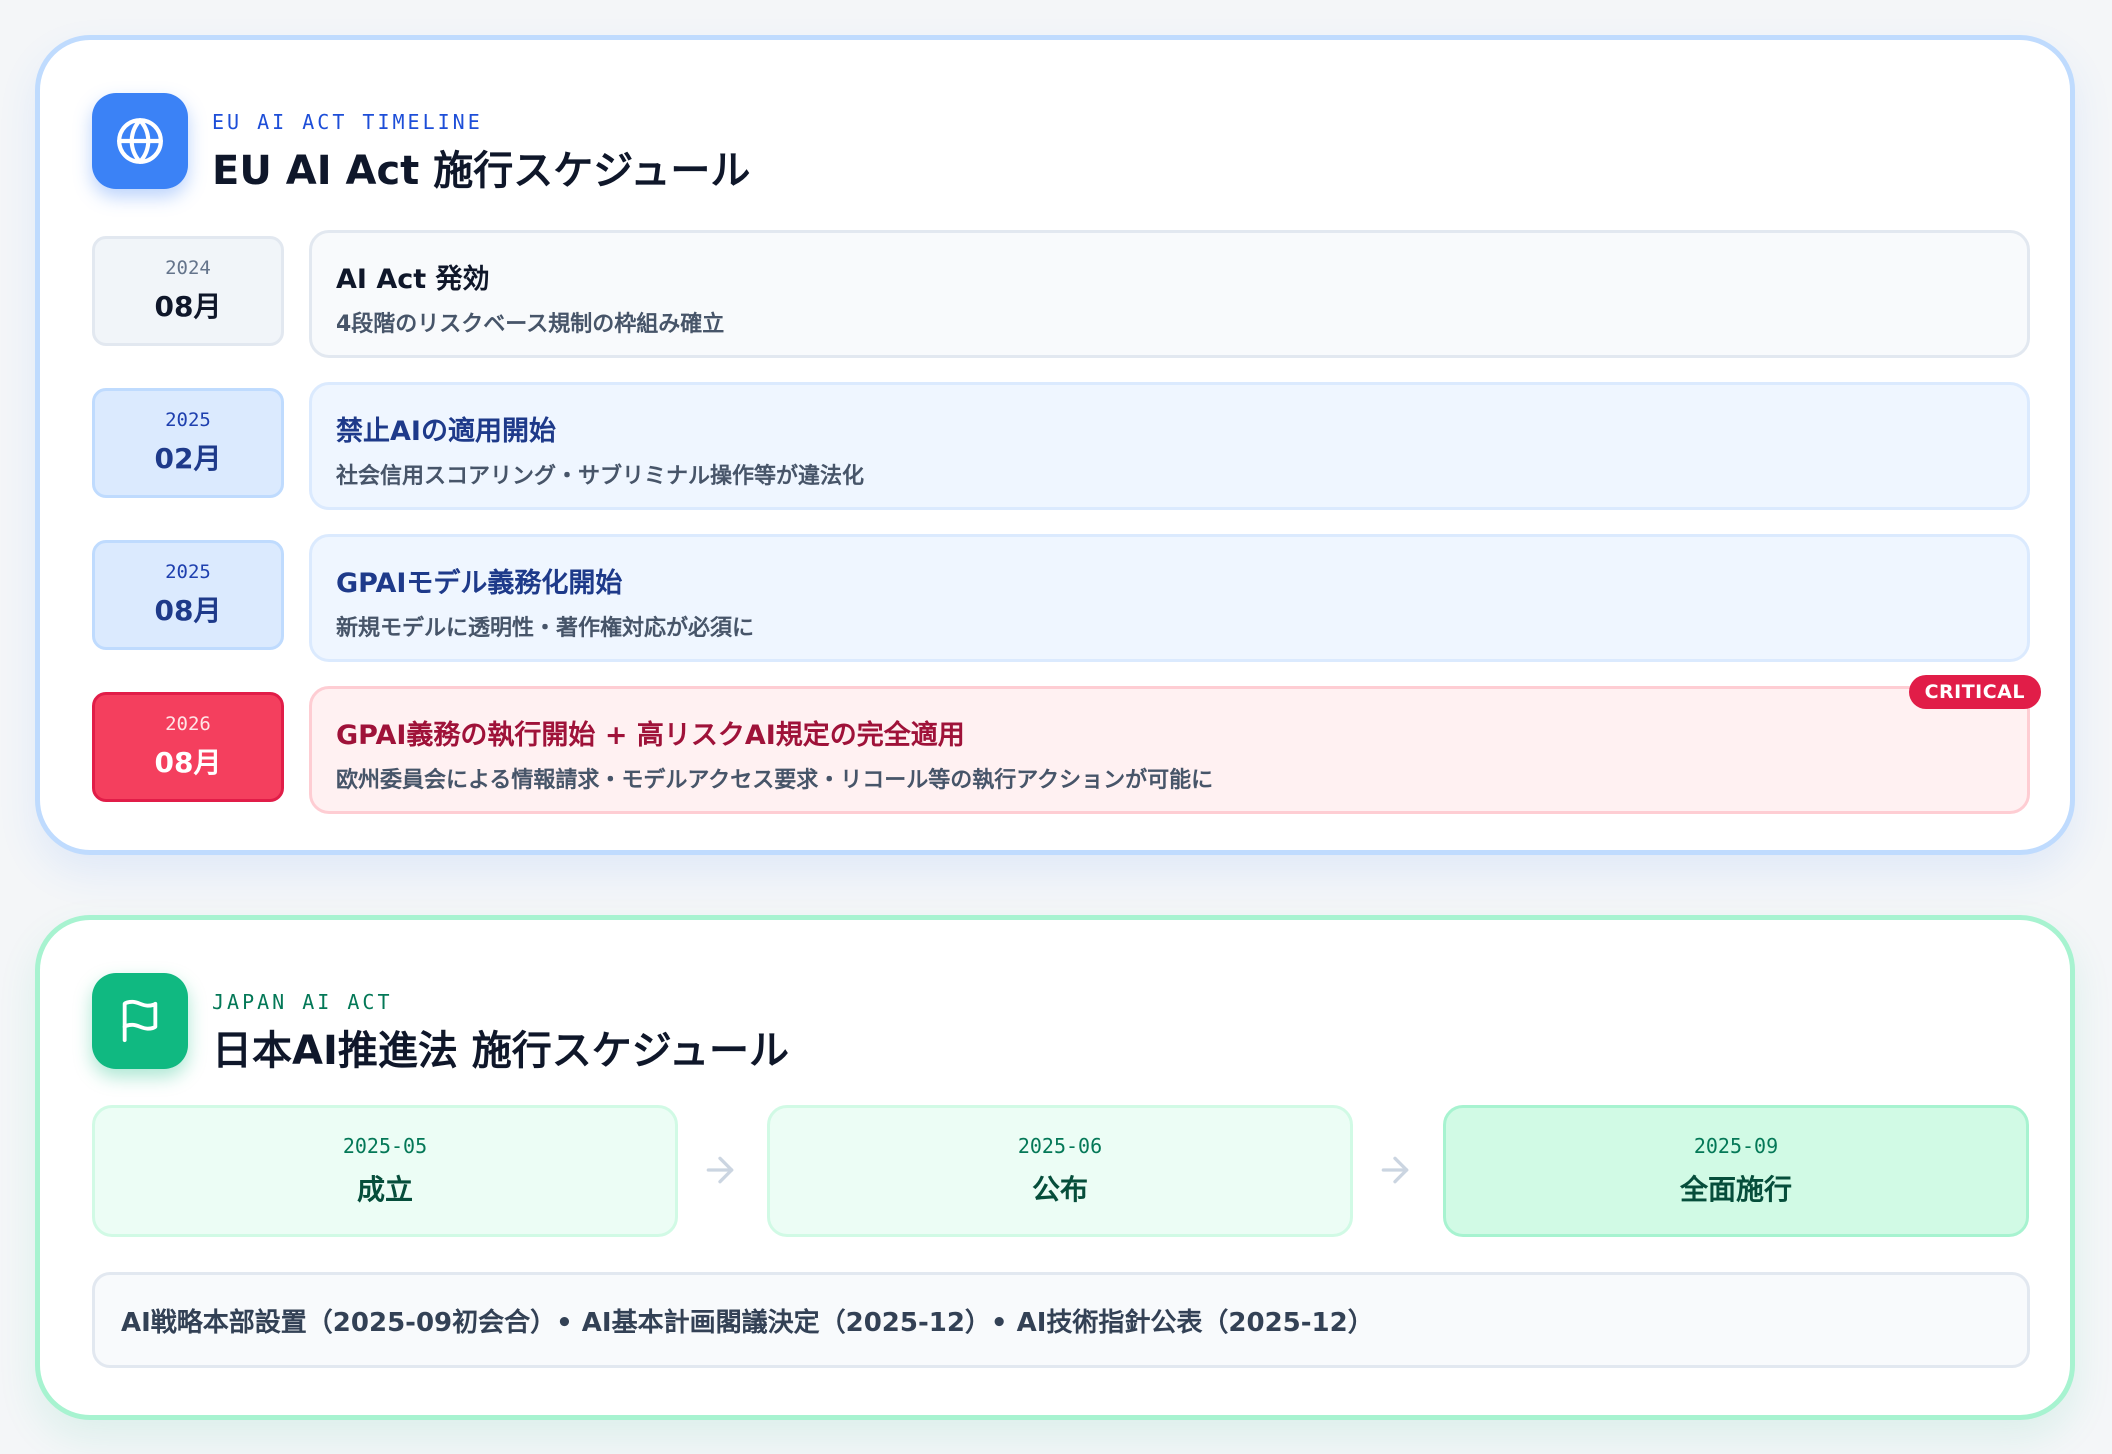 The height and width of the screenshot is (1454, 2112). I want to click on step-card: 2025-06 公布, so click(1060, 1171).